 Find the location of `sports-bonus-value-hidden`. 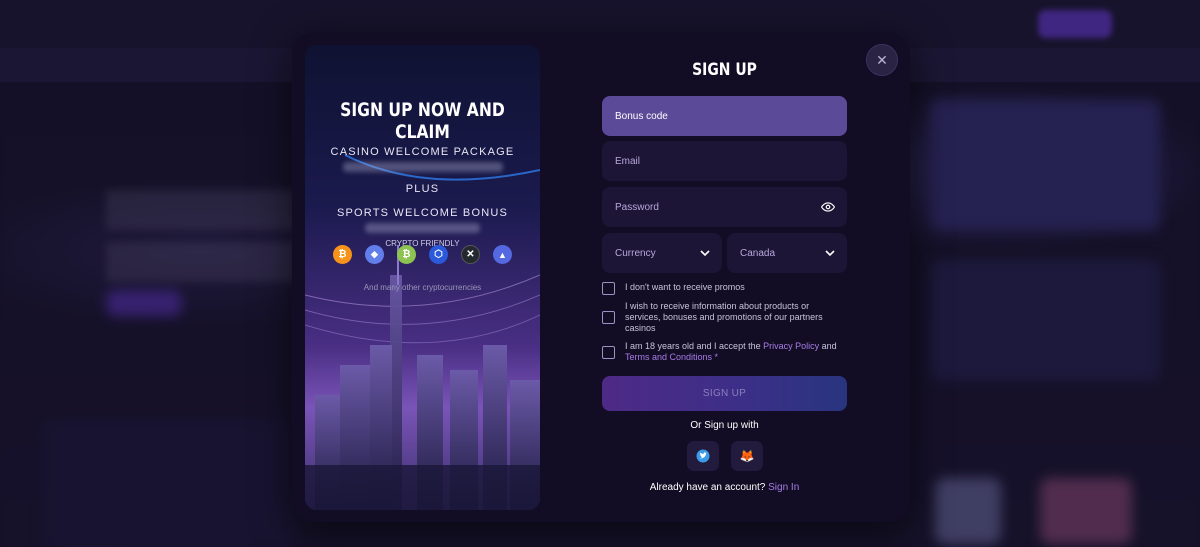

sports-bonus-value-hidden is located at coordinates (422, 228).